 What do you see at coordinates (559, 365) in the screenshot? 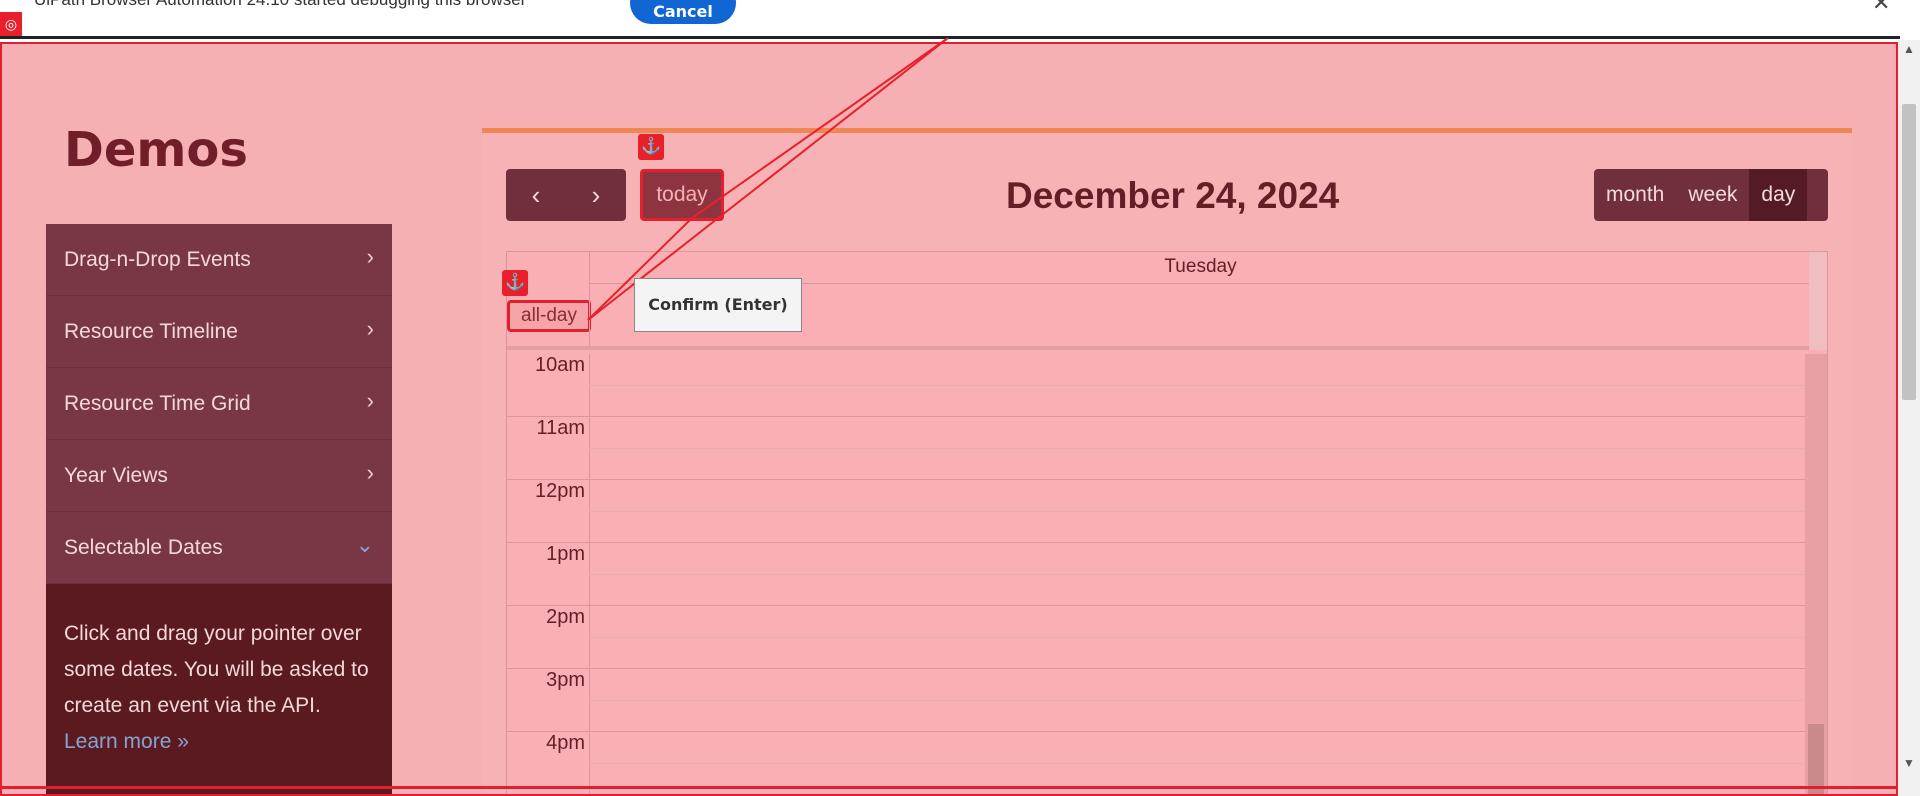
I see `time-label: 10am` at bounding box center [559, 365].